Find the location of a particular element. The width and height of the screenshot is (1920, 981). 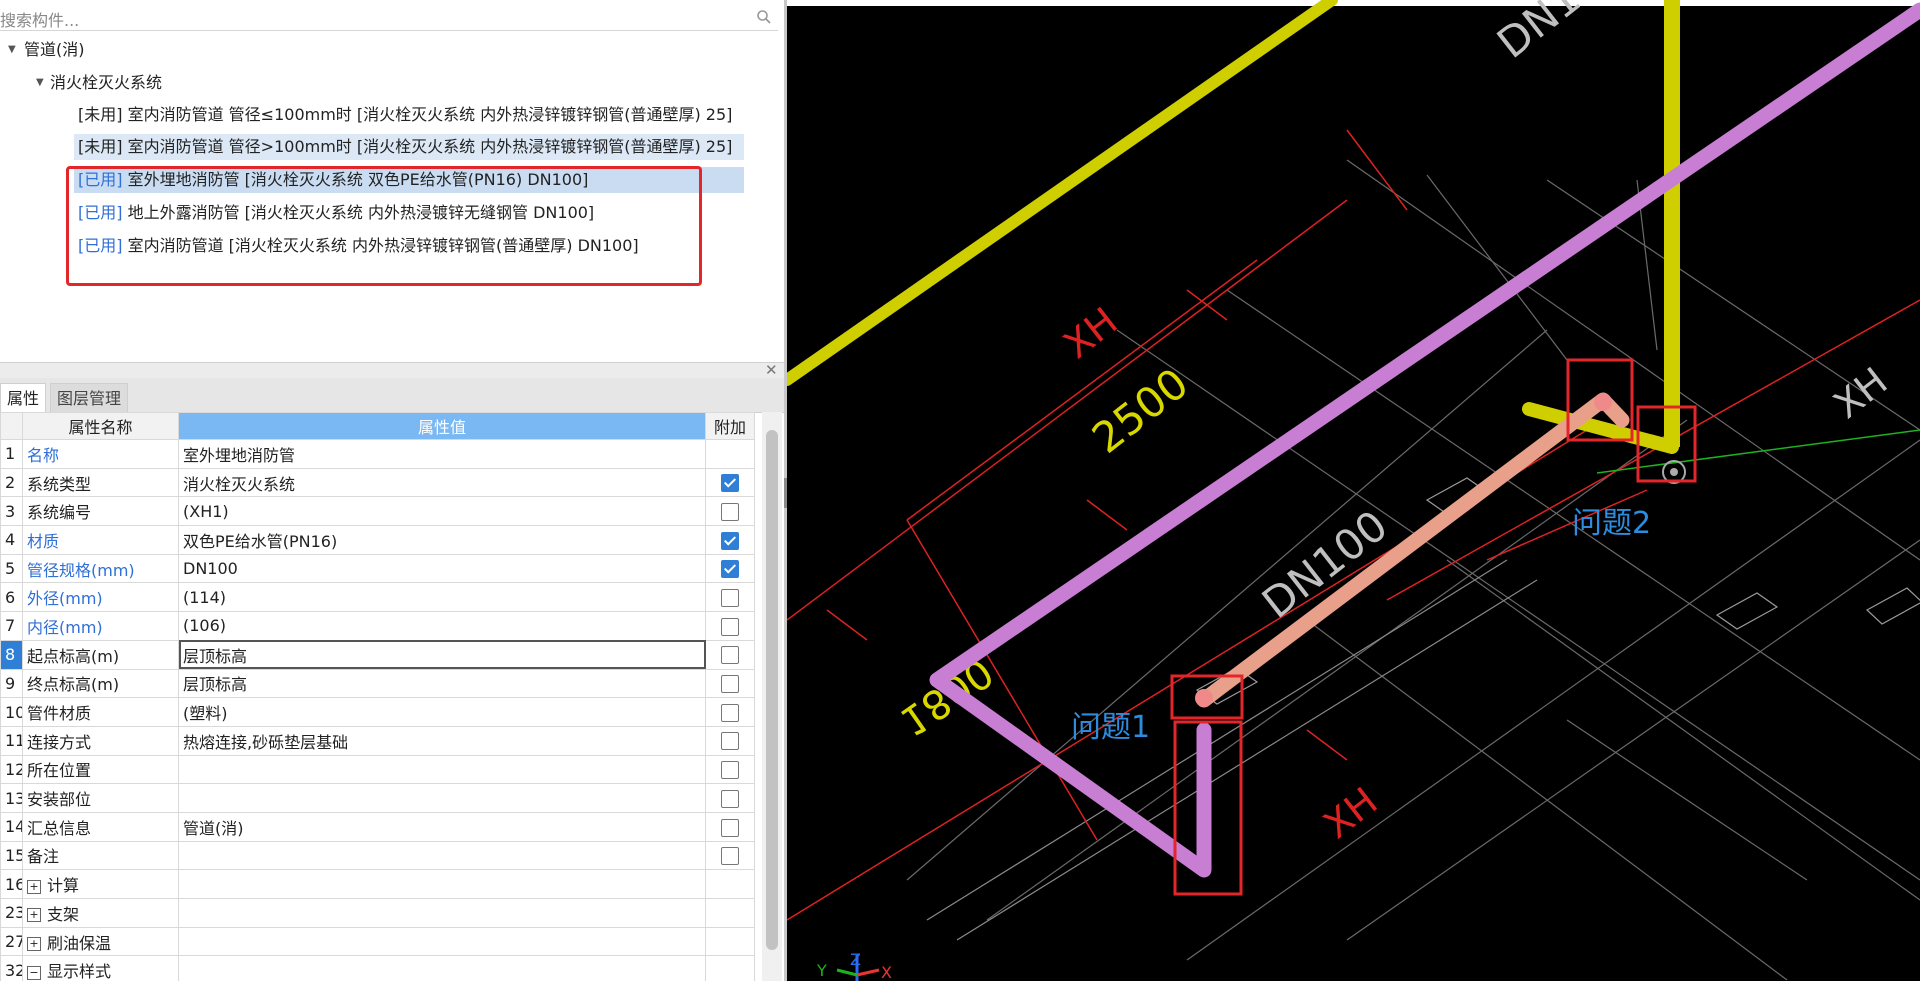

property-name: 管件材质 is located at coordinates (100, 712).